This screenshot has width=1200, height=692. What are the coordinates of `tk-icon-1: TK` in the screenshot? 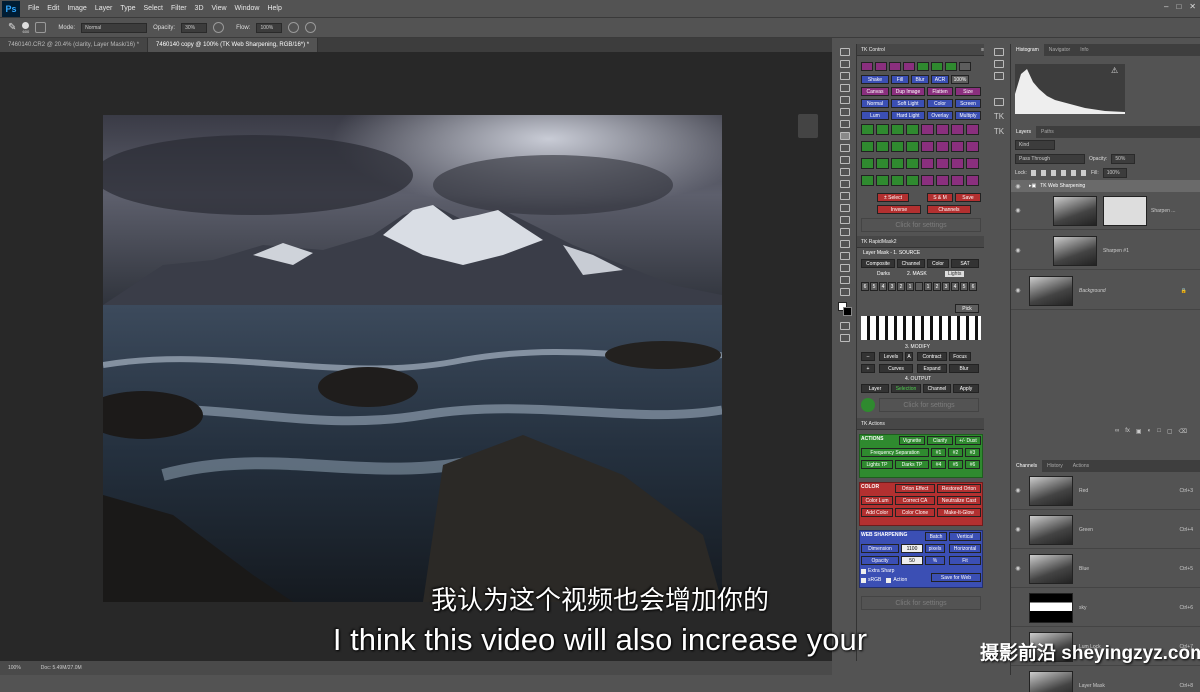 It's located at (999, 116).